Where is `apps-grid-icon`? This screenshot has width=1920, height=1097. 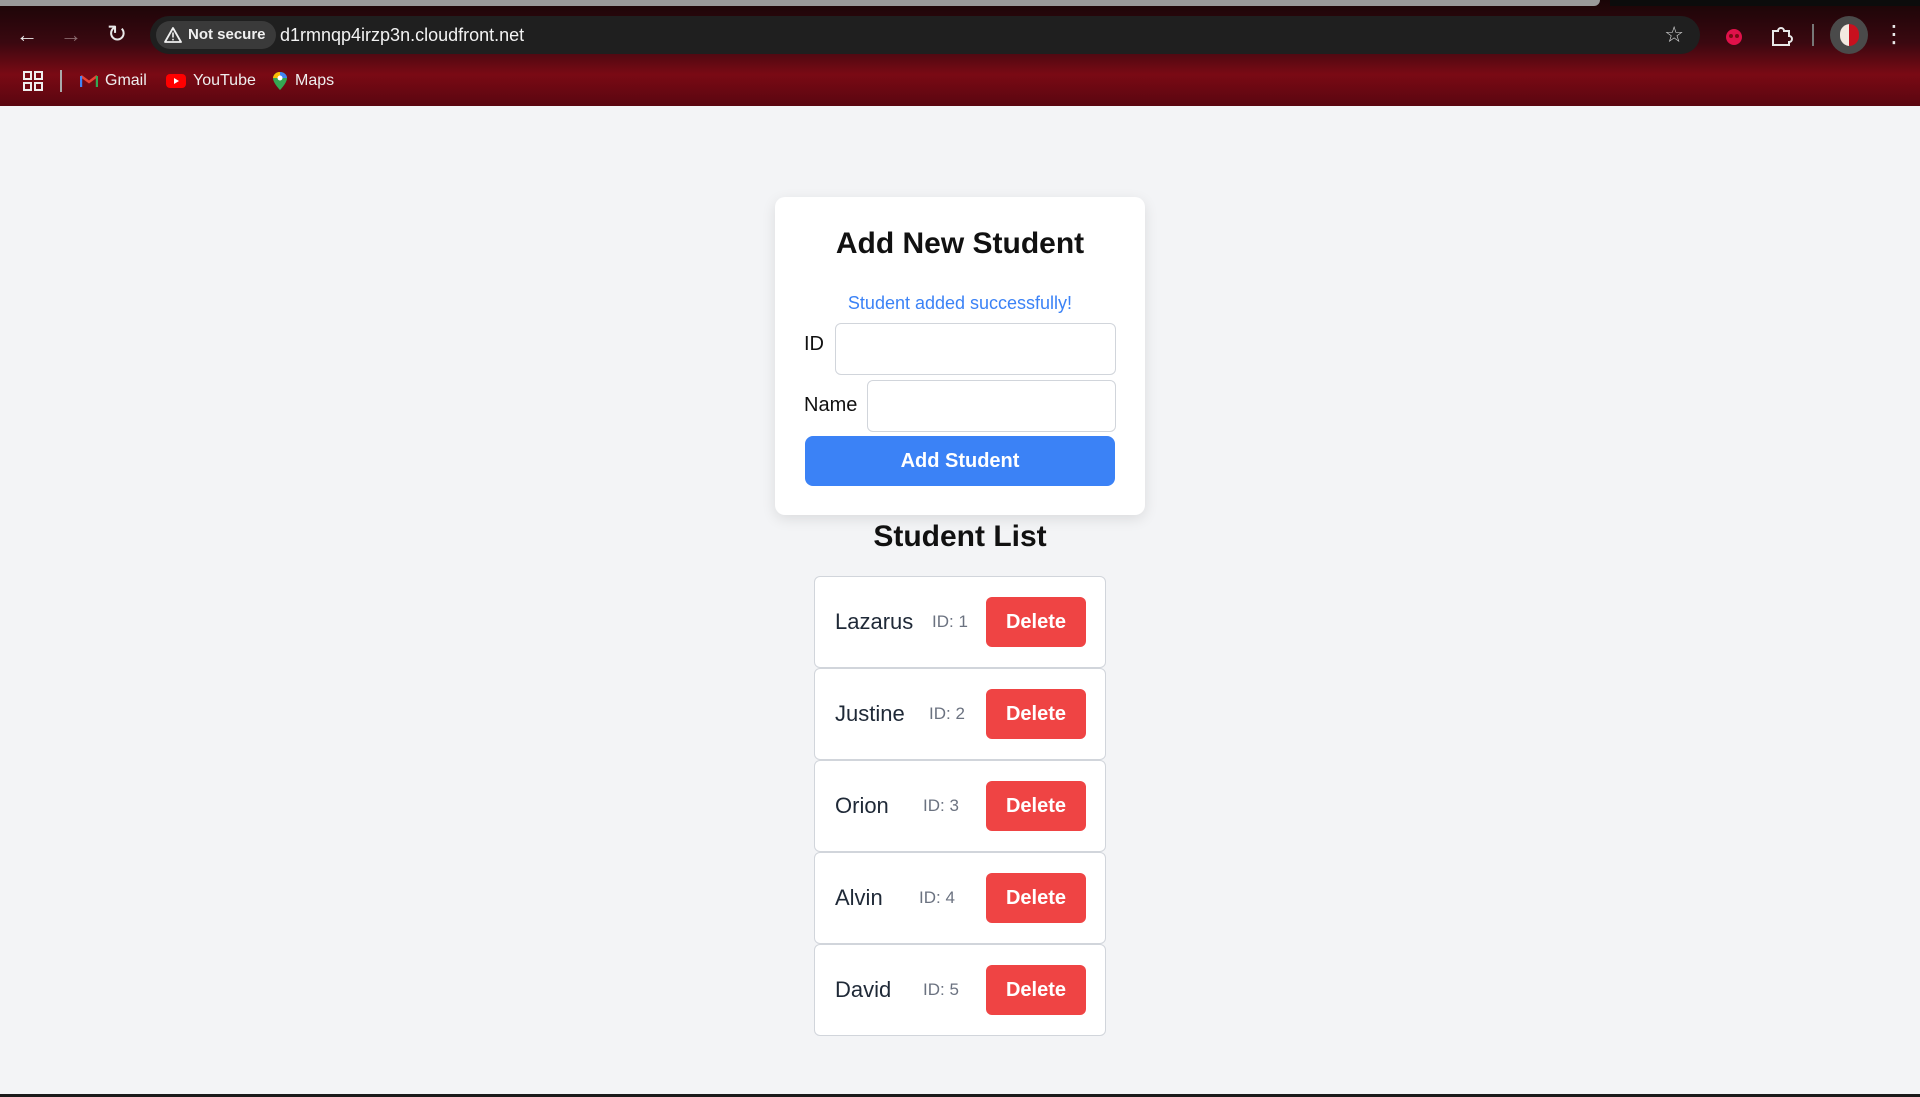
apps-grid-icon is located at coordinates (33, 81).